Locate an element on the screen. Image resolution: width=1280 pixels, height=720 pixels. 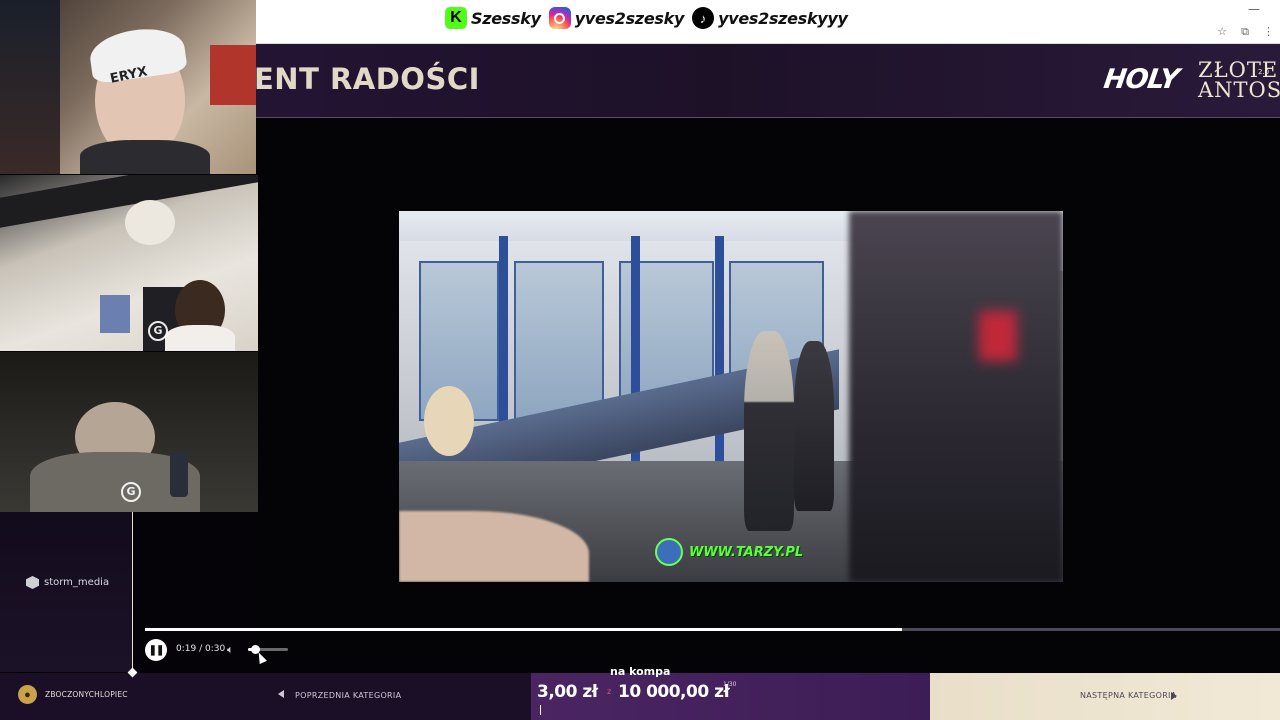
next-arrow-icon is located at coordinates (1174, 696).